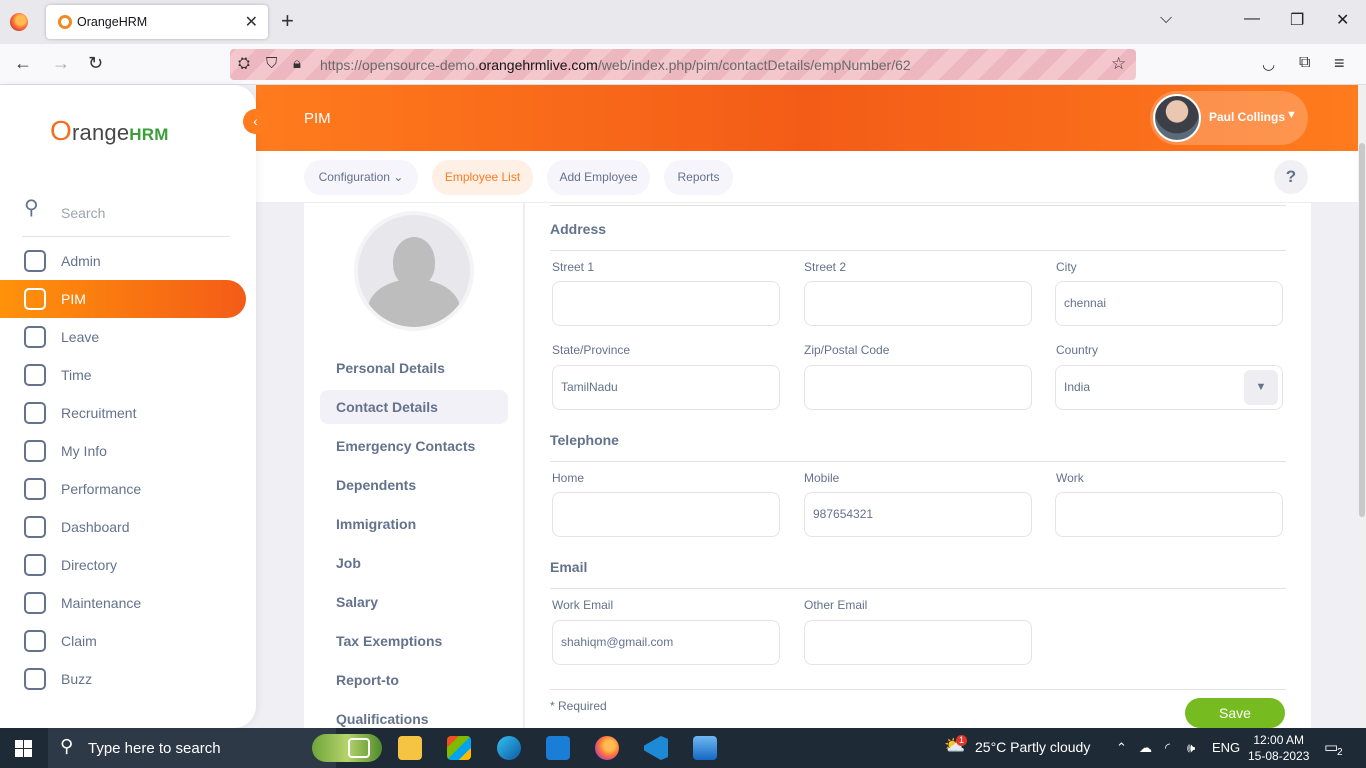  What do you see at coordinates (126, 216) in the screenshot?
I see `sidebar-search: ⚲ Search` at bounding box center [126, 216].